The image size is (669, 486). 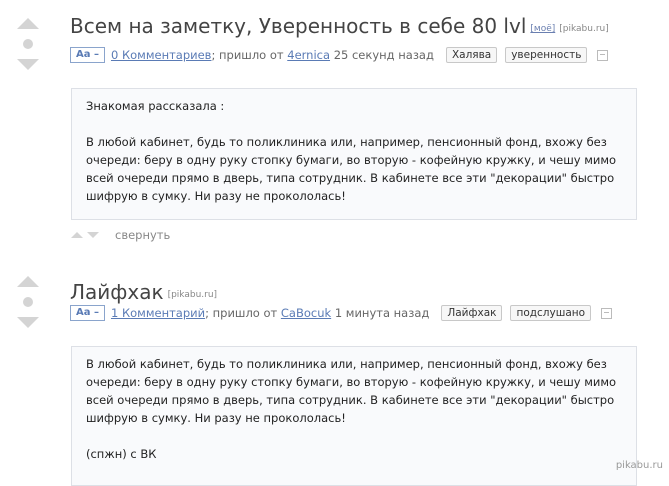 I want to click on comments-link: 1 Комментарий, so click(x=158, y=313).